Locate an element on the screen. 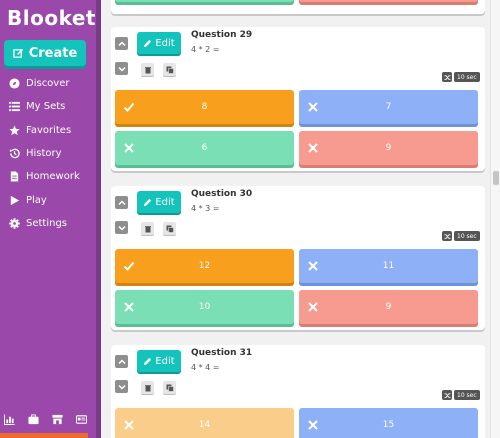  sidebar-item-label: Homework is located at coordinates (53, 177).